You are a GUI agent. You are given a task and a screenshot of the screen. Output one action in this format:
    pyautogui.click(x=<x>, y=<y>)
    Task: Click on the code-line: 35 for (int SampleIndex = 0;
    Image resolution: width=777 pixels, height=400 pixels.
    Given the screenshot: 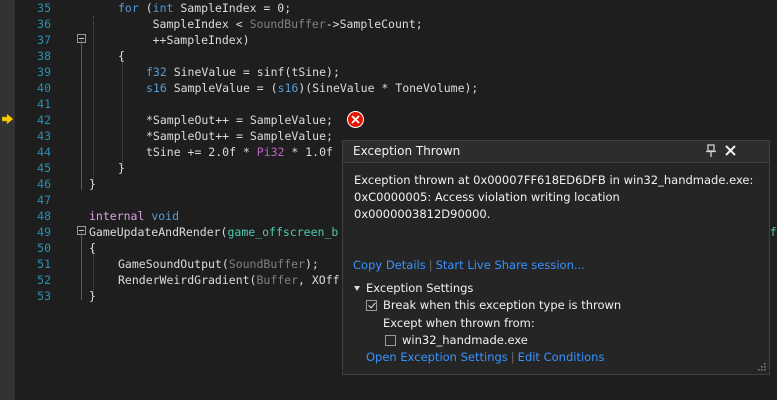 What is the action you would take?
    pyautogui.click(x=388, y=8)
    